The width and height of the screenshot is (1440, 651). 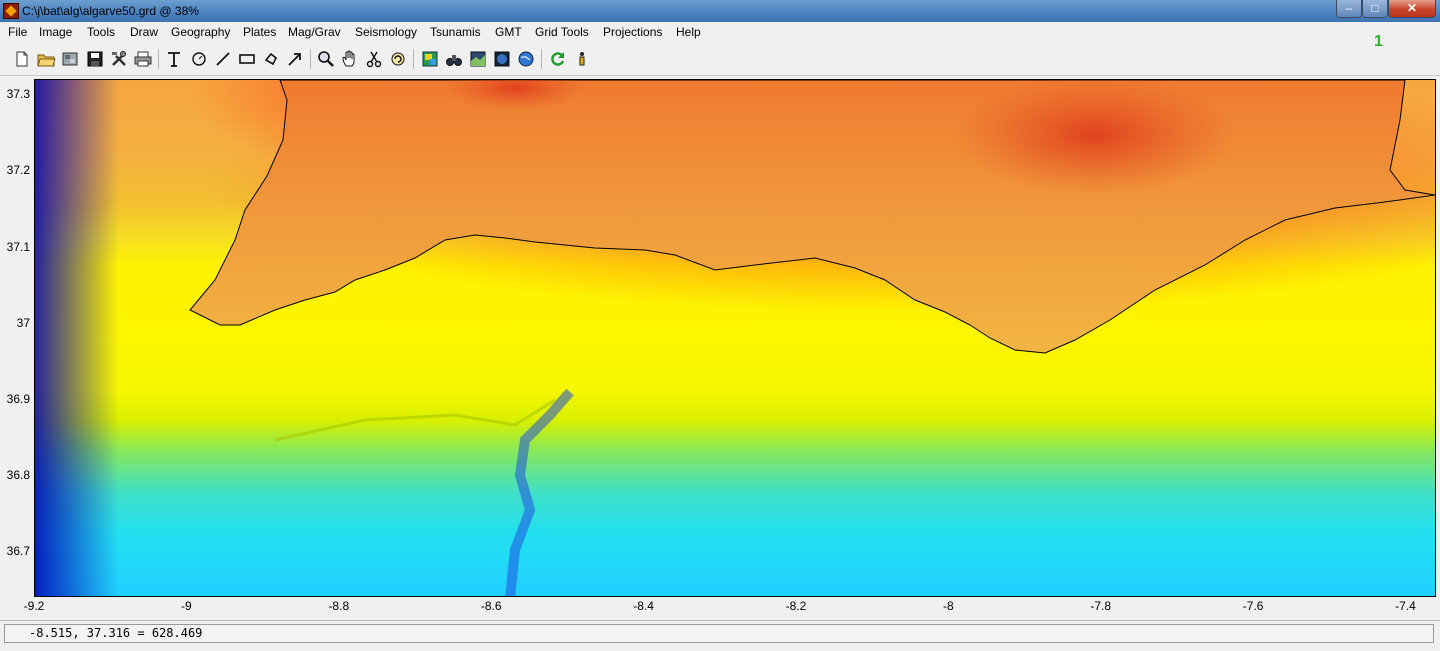 I want to click on menu-geography: Geography, so click(x=200, y=32).